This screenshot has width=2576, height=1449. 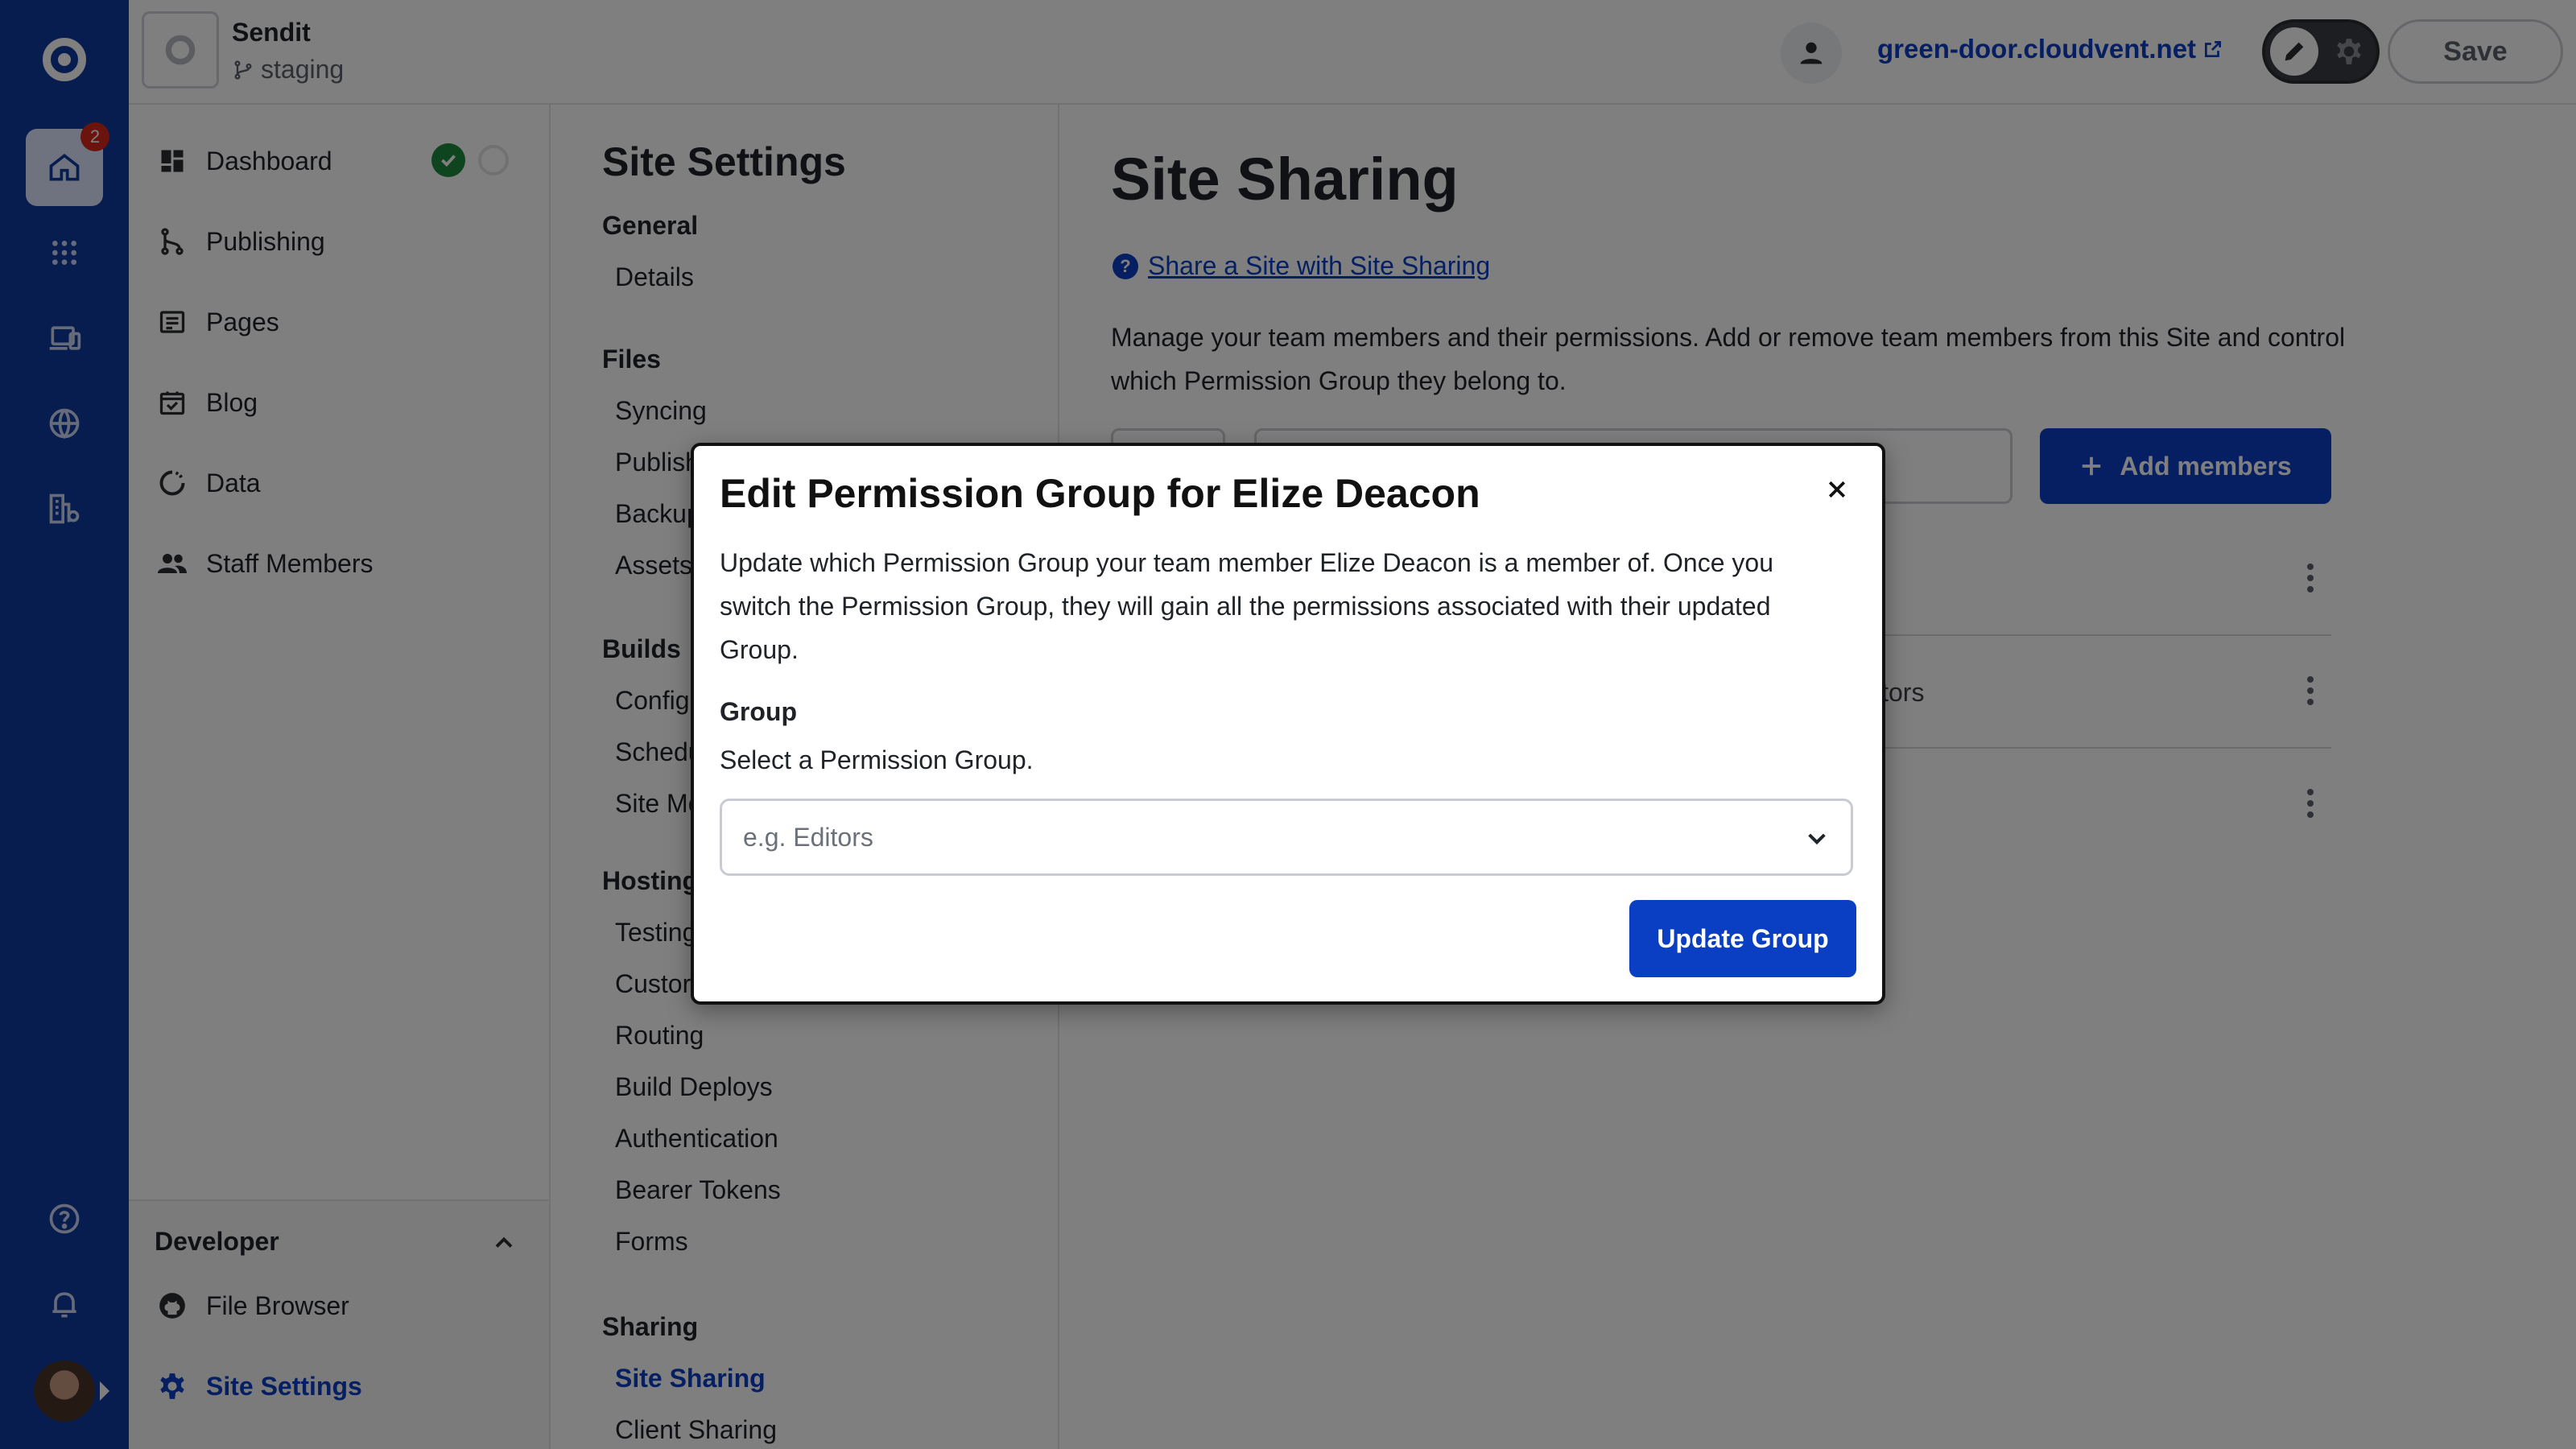 What do you see at coordinates (808, 837) in the screenshot?
I see `select-placeholder: e.g. Editors` at bounding box center [808, 837].